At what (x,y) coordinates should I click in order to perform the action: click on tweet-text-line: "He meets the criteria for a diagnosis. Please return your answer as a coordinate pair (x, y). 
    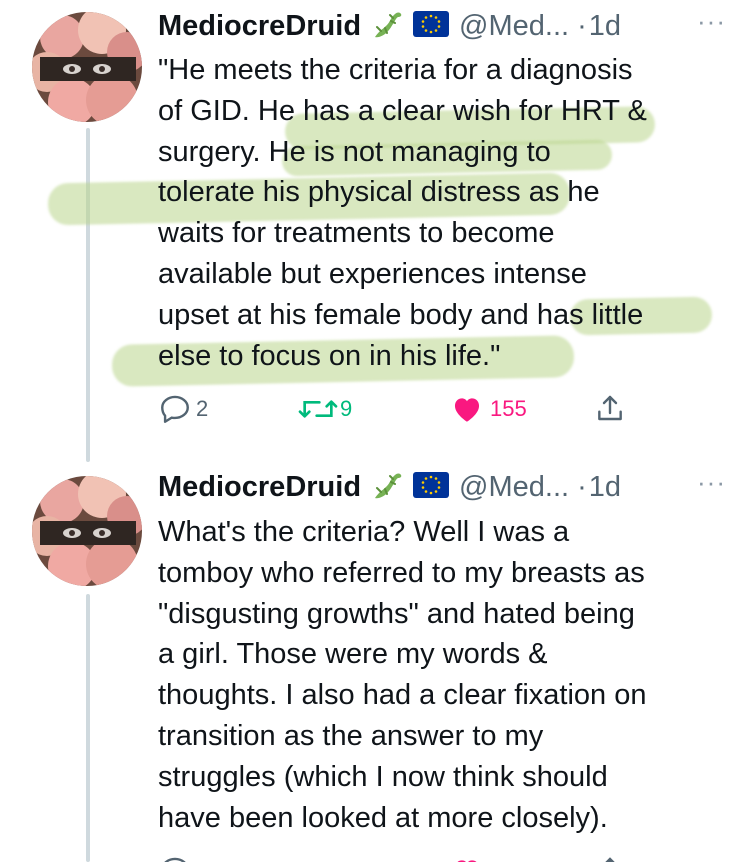
    Looking at the image, I should click on (395, 70).